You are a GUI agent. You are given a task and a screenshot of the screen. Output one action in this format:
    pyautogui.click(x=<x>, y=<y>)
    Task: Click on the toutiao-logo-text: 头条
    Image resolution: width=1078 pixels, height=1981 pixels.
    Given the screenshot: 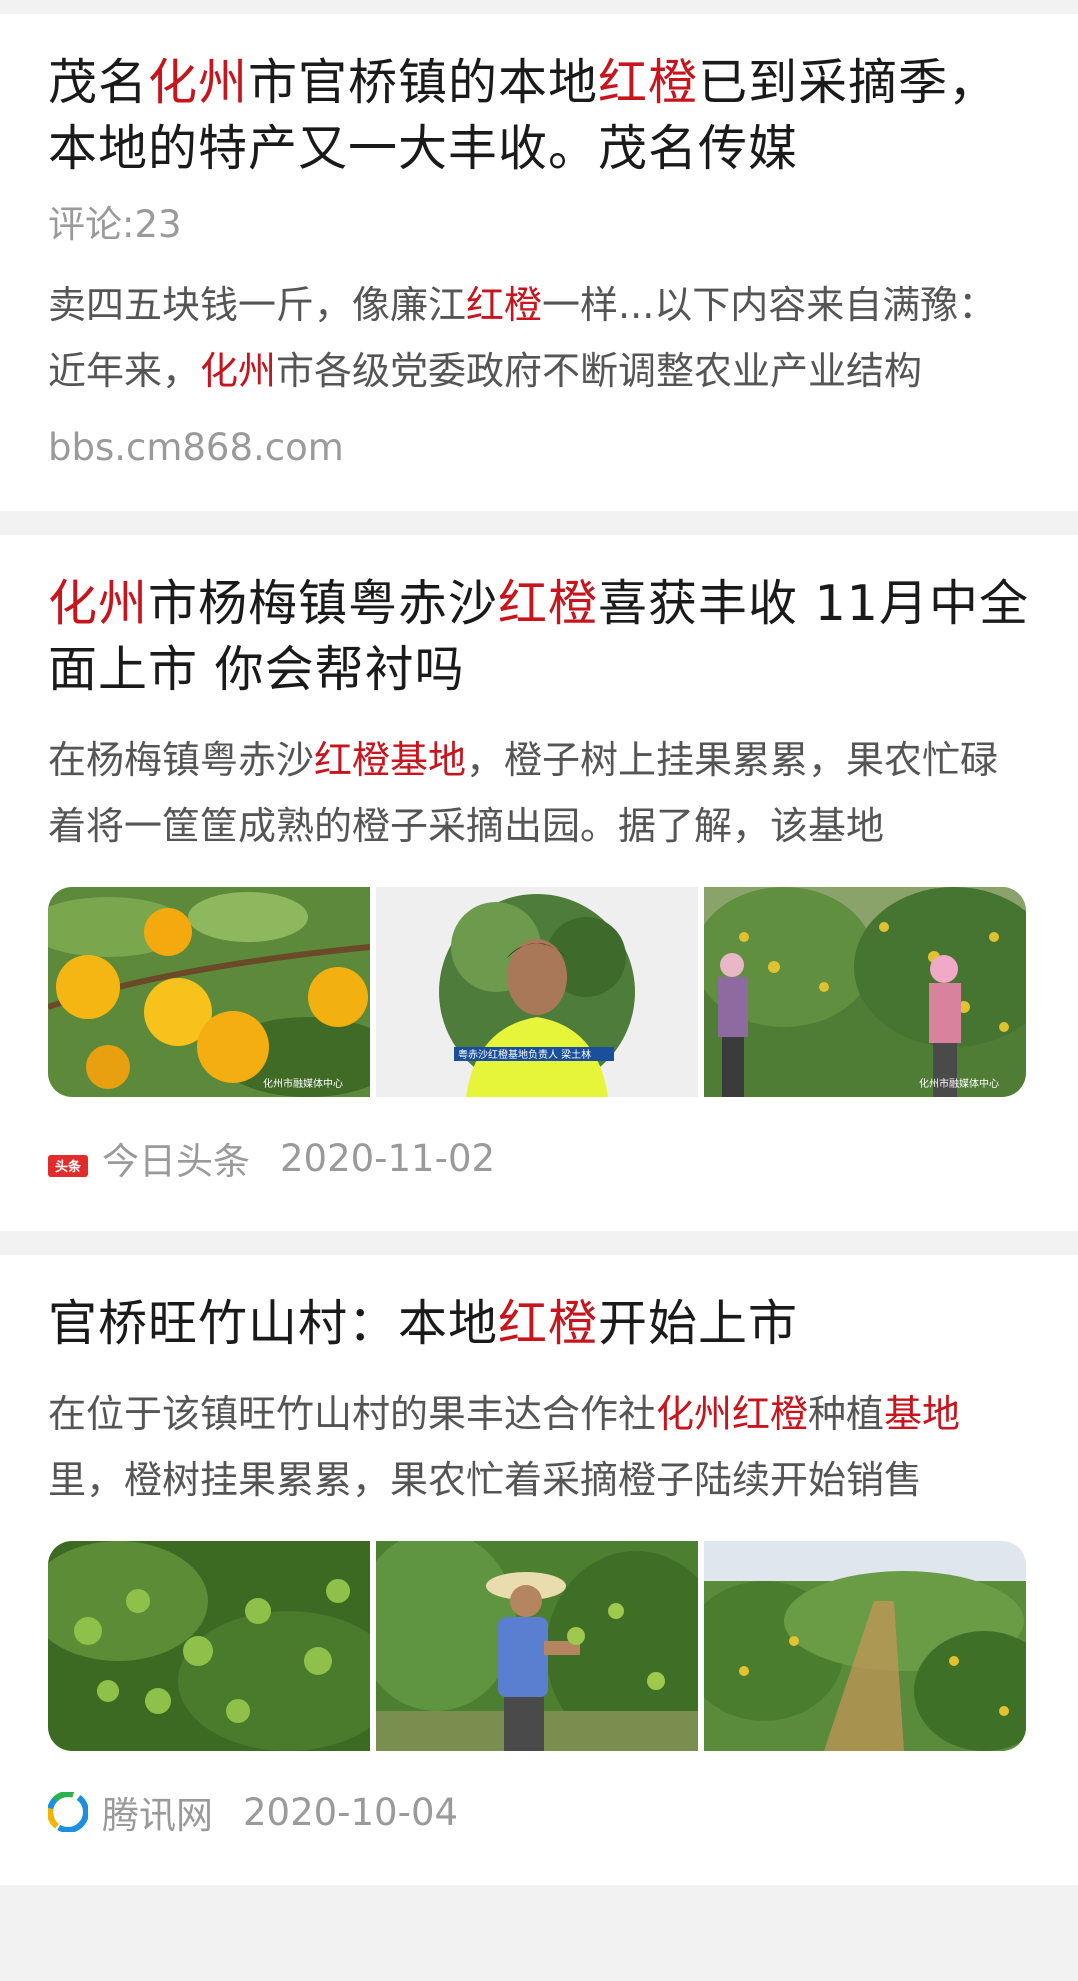 What is the action you would take?
    pyautogui.click(x=68, y=1167)
    